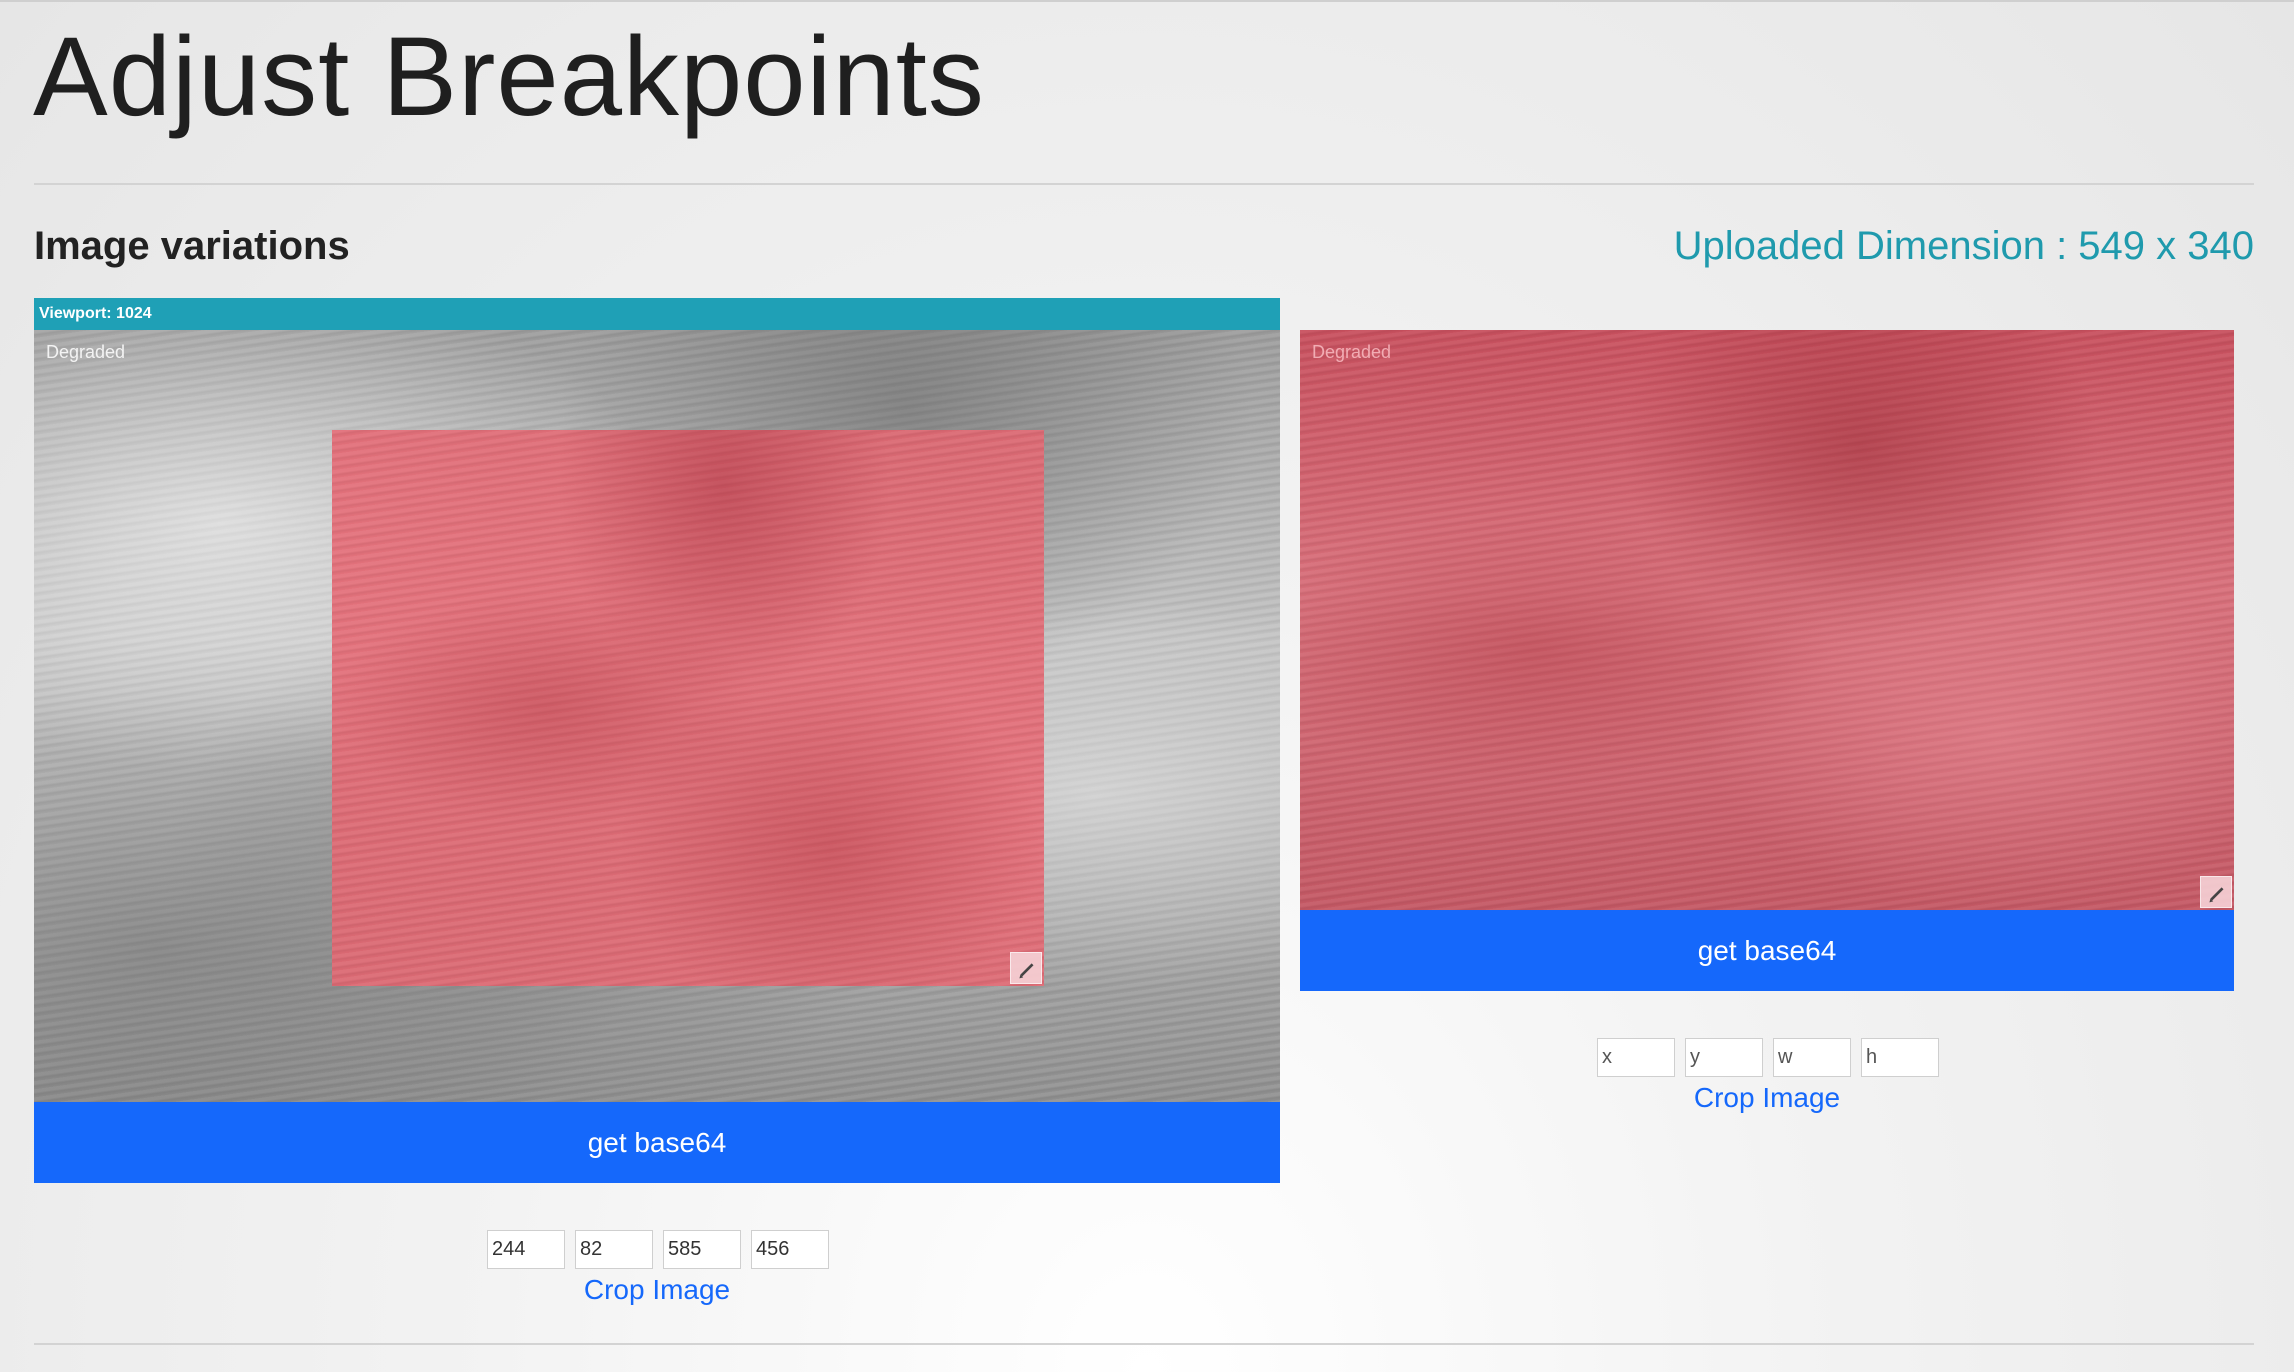  What do you see at coordinates (657, 314) in the screenshot?
I see `viewport-label: Viewport: 1024` at bounding box center [657, 314].